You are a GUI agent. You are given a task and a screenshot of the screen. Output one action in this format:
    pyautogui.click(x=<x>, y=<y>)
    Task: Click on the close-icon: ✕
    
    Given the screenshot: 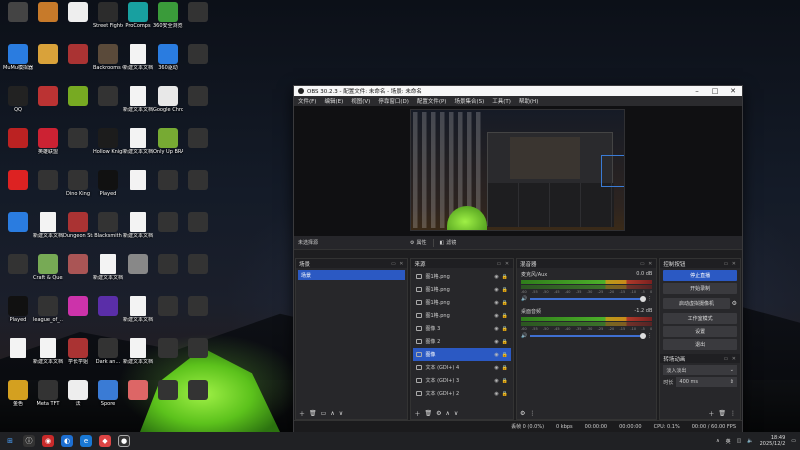 What is the action you would take?
    pyautogui.click(x=733, y=91)
    